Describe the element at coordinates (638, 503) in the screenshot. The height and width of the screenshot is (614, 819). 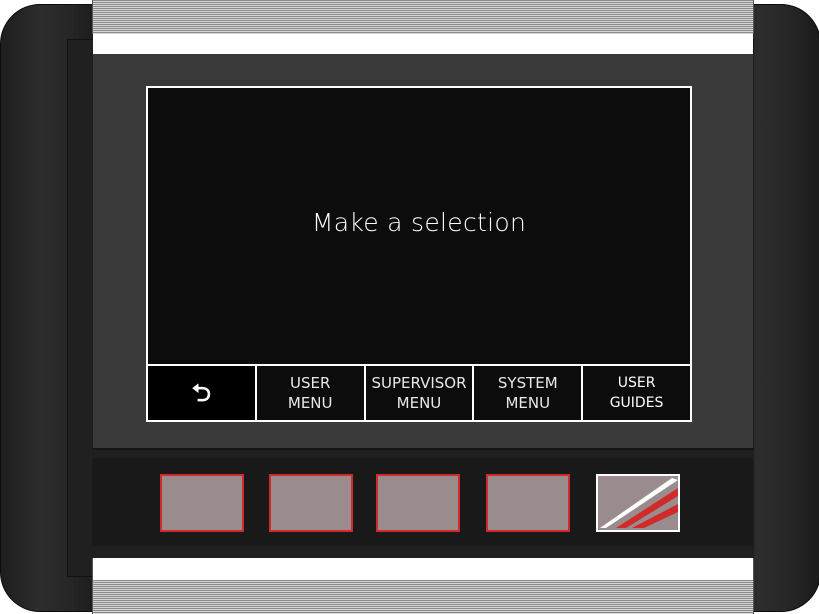
I see `logo-key` at that location.